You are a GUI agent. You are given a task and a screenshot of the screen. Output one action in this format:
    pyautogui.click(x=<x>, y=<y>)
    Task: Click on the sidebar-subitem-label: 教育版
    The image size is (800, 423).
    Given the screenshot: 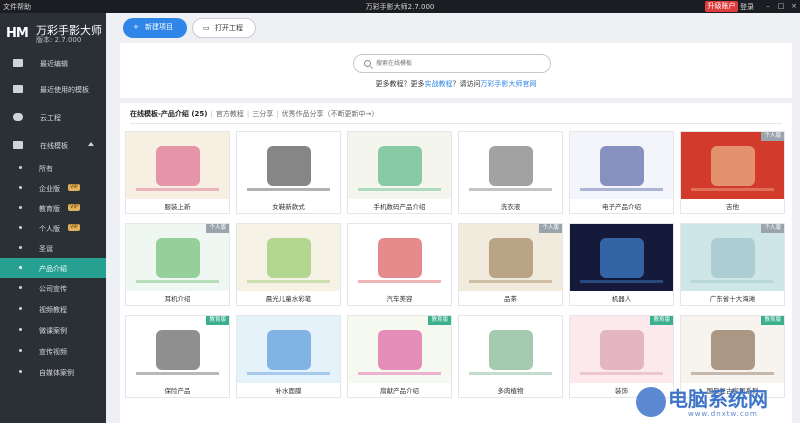 What is the action you would take?
    pyautogui.click(x=49, y=209)
    